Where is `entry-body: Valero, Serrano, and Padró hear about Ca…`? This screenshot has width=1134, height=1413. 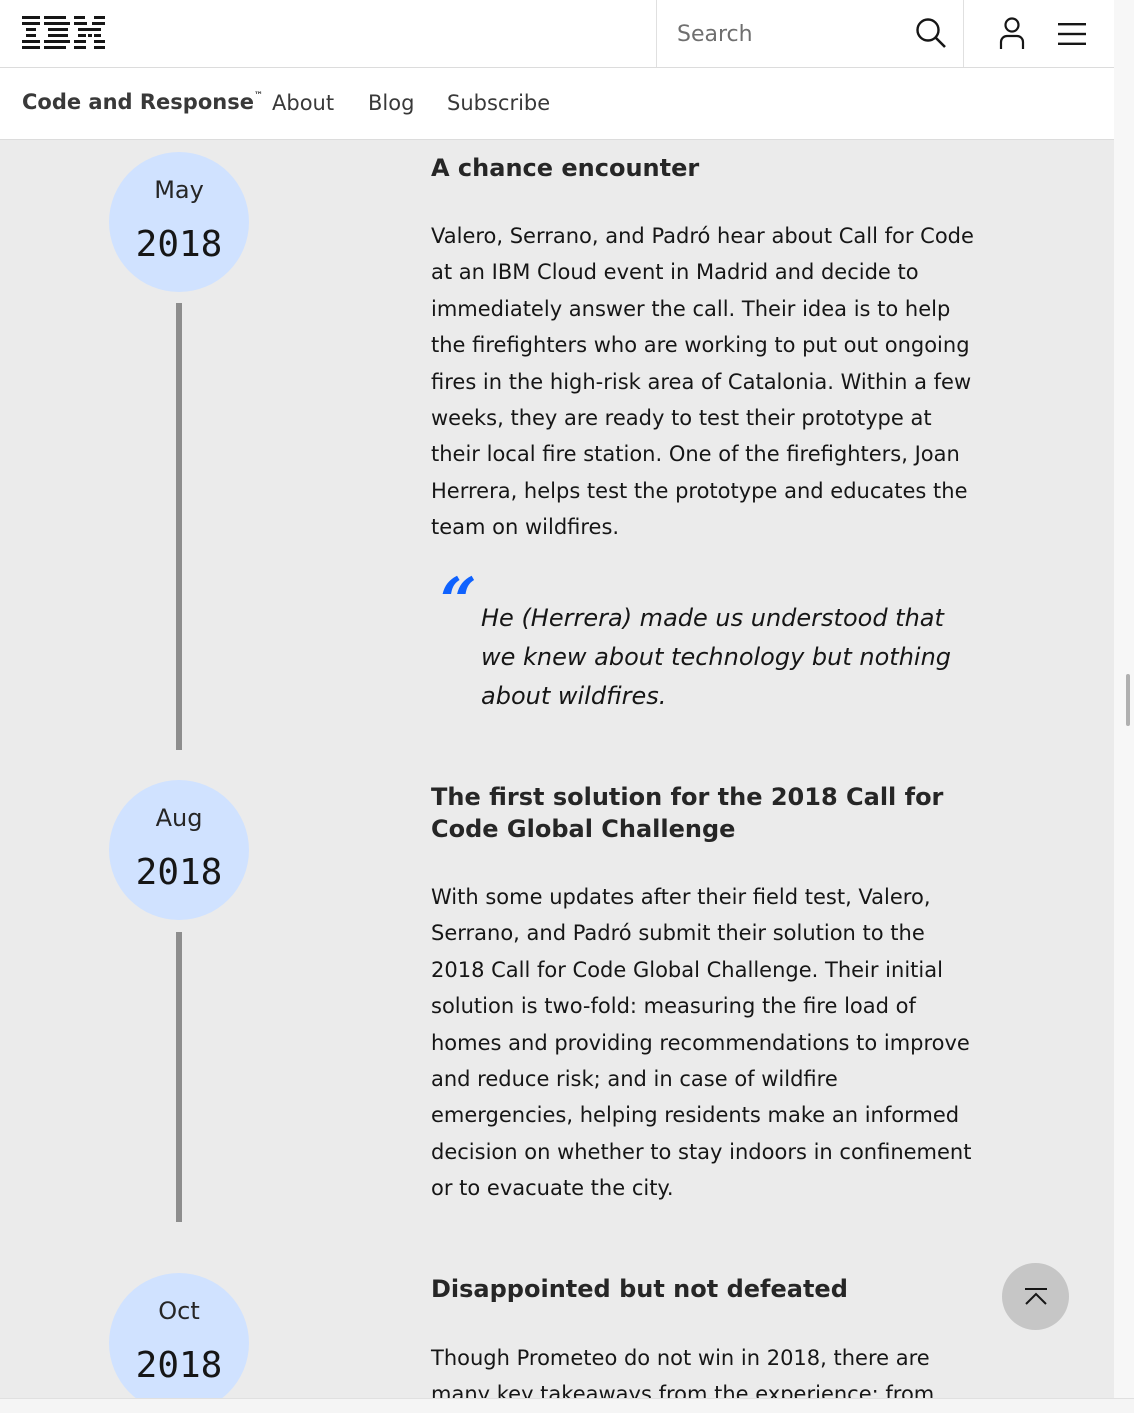
entry-body: Valero, Serrano, and Padró hear about Ca… is located at coordinates (702, 382).